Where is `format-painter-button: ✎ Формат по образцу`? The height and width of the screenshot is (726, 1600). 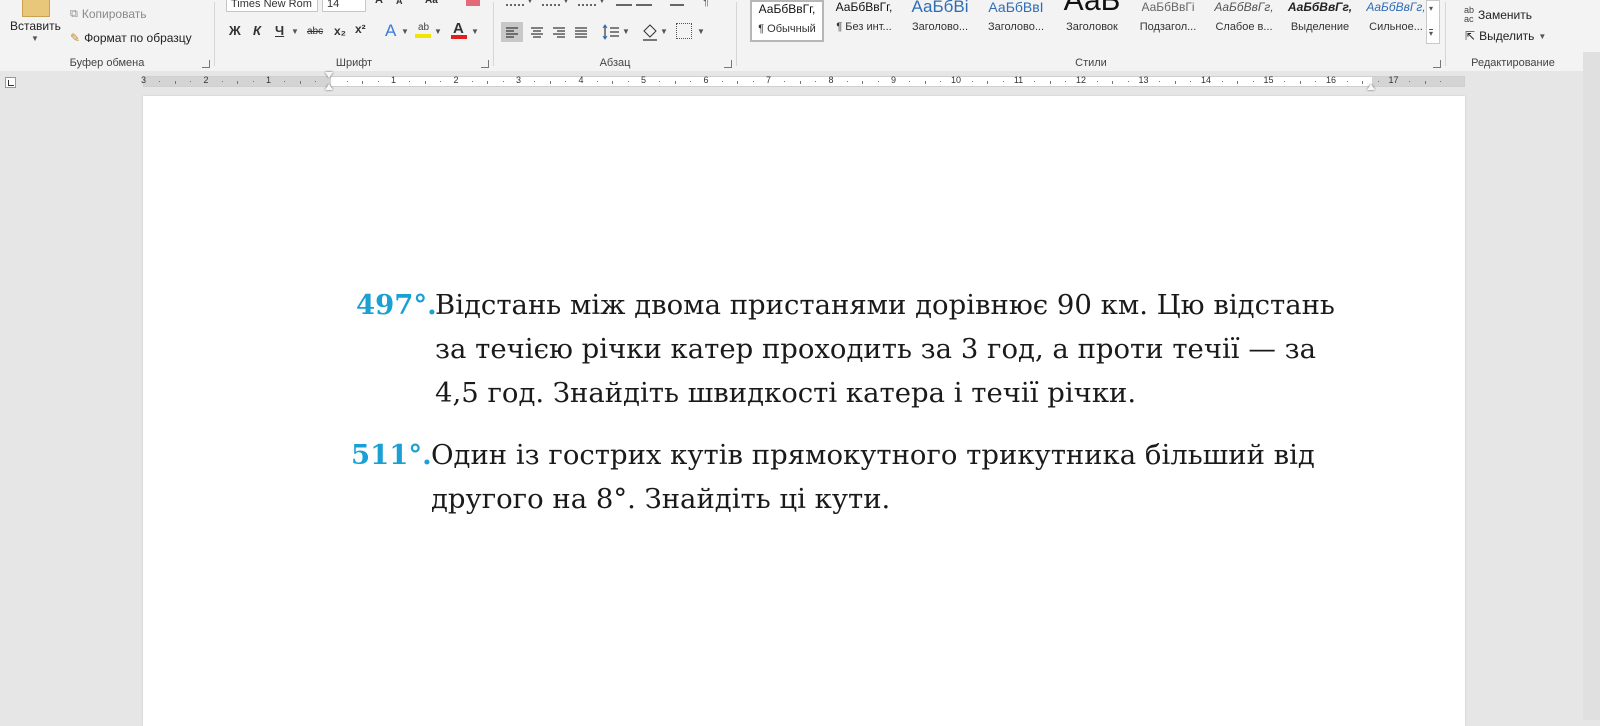
format-painter-button: ✎ Формат по образцу is located at coordinates (131, 38).